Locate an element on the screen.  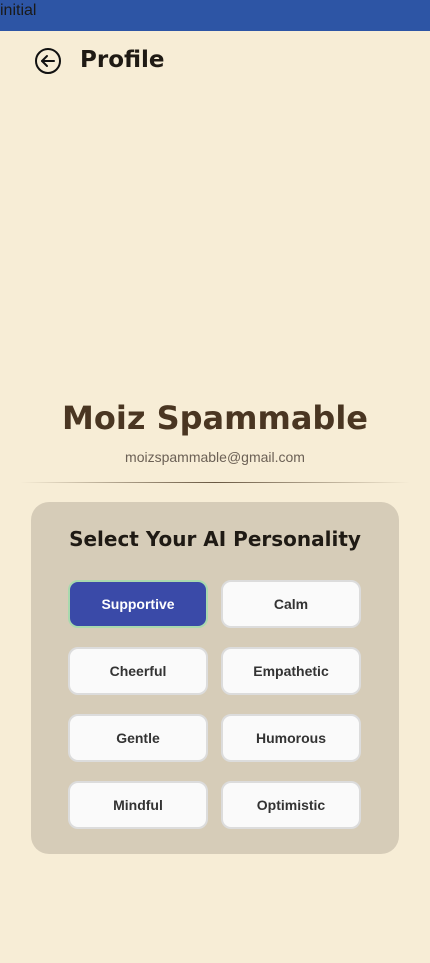
status-bar: initial is located at coordinates (215, 15).